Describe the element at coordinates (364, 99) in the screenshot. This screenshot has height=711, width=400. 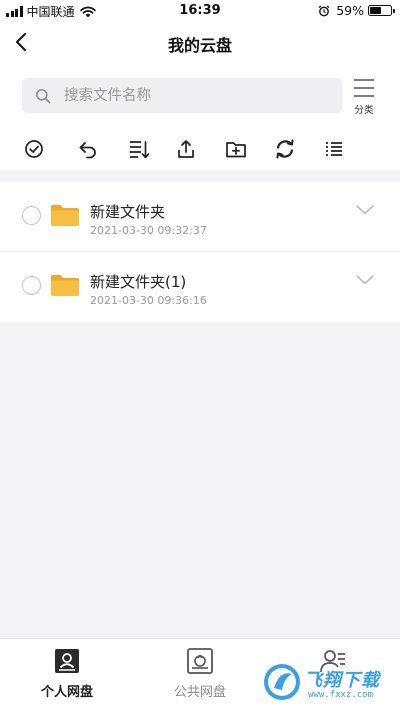
I see `category-button: 分类` at that location.